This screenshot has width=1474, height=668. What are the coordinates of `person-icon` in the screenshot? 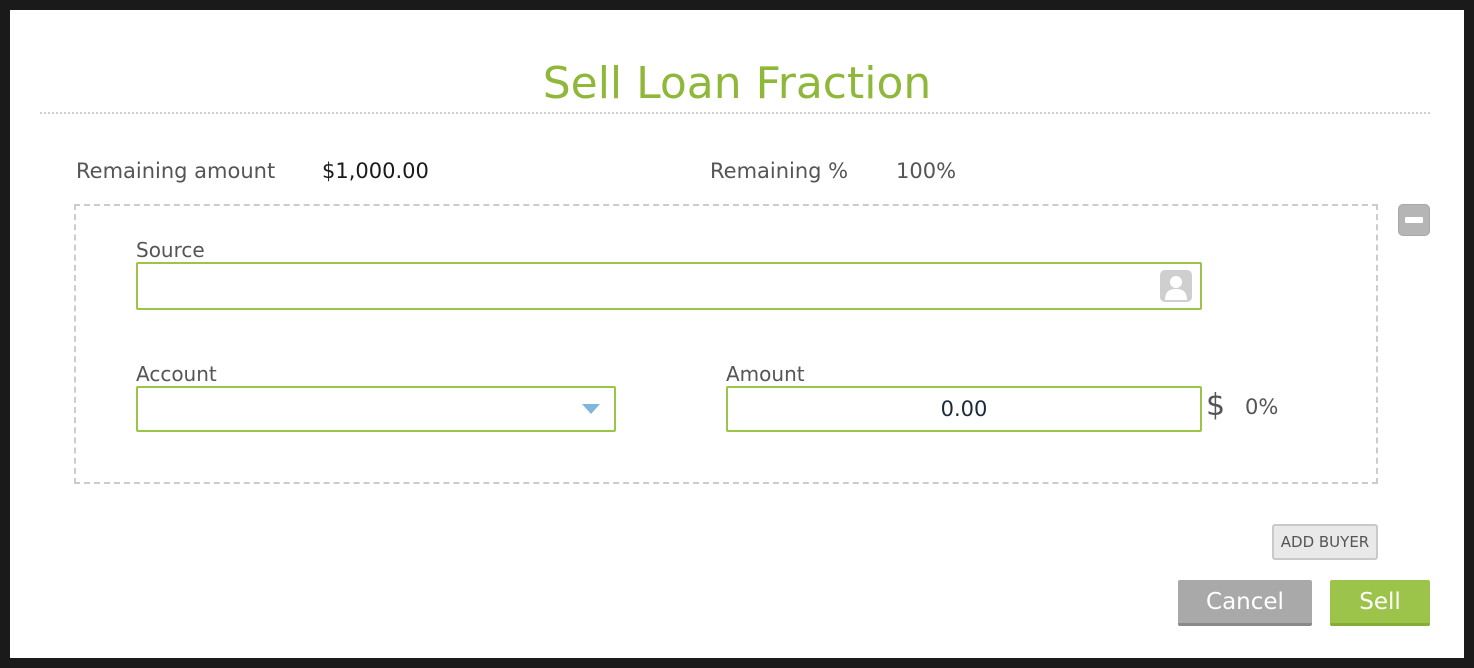 It's located at (1176, 286).